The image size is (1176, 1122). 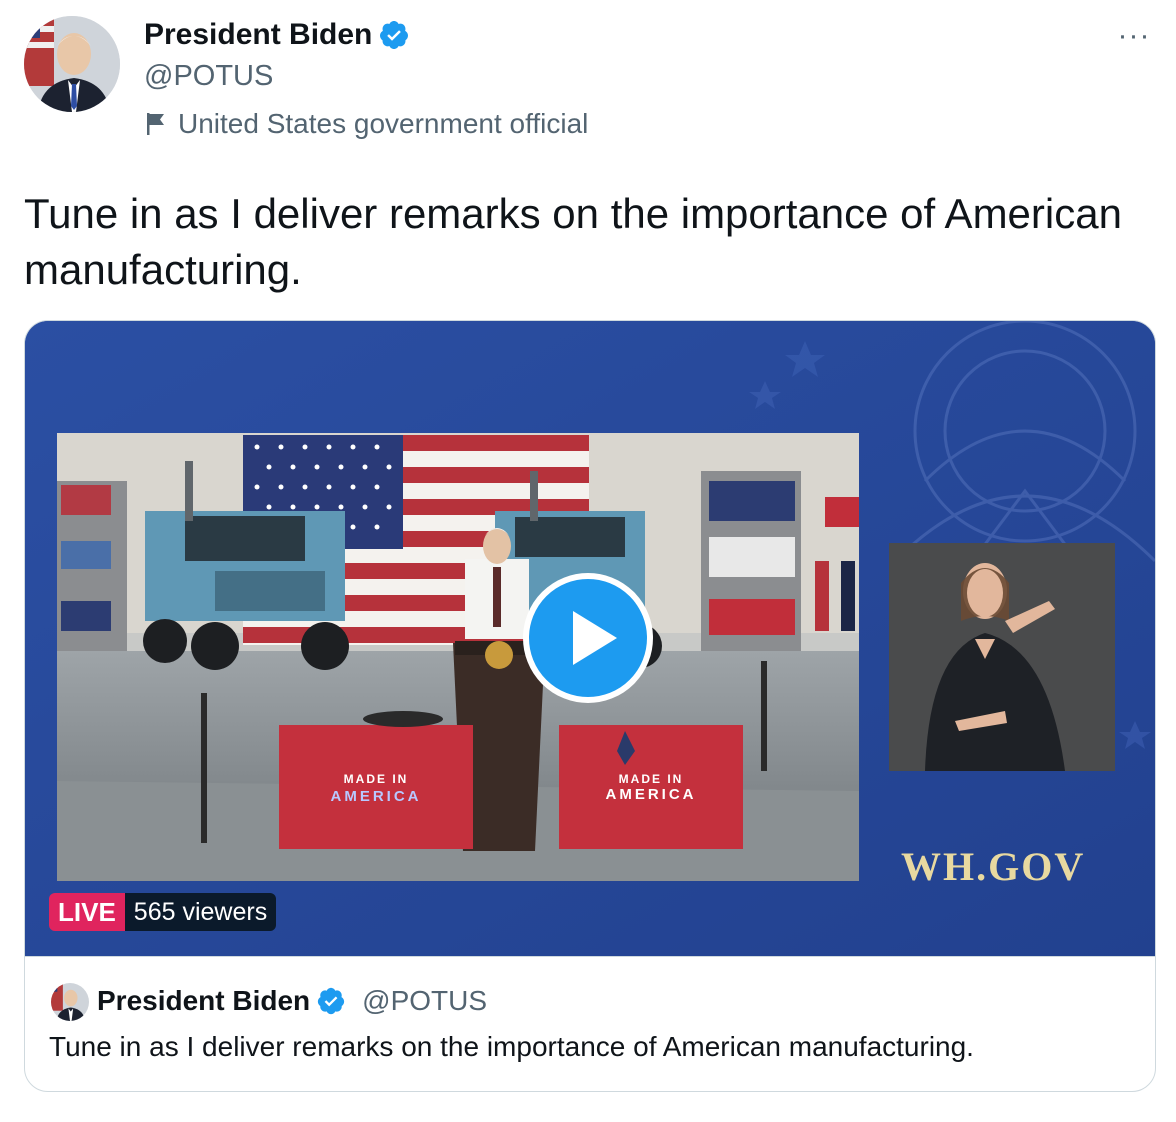 I want to click on sign-america-2: AMERICA, so click(x=651, y=794).